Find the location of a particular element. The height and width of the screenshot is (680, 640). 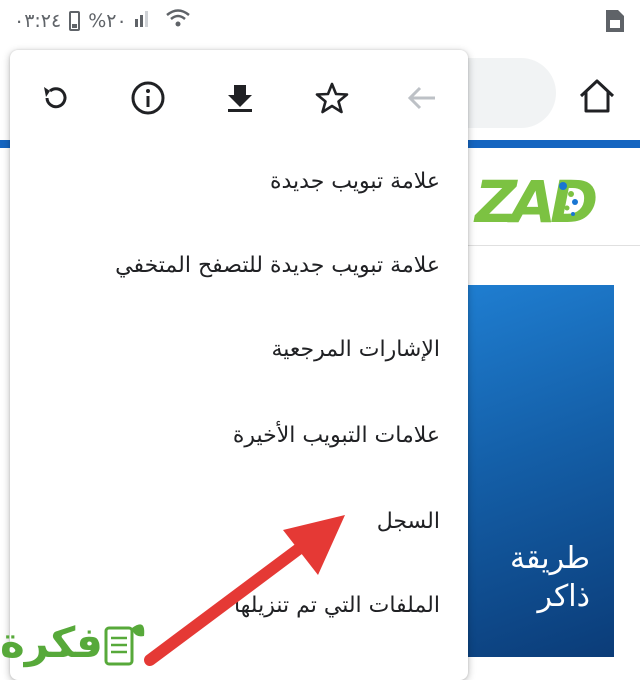

info-icon is located at coordinates (148, 98).